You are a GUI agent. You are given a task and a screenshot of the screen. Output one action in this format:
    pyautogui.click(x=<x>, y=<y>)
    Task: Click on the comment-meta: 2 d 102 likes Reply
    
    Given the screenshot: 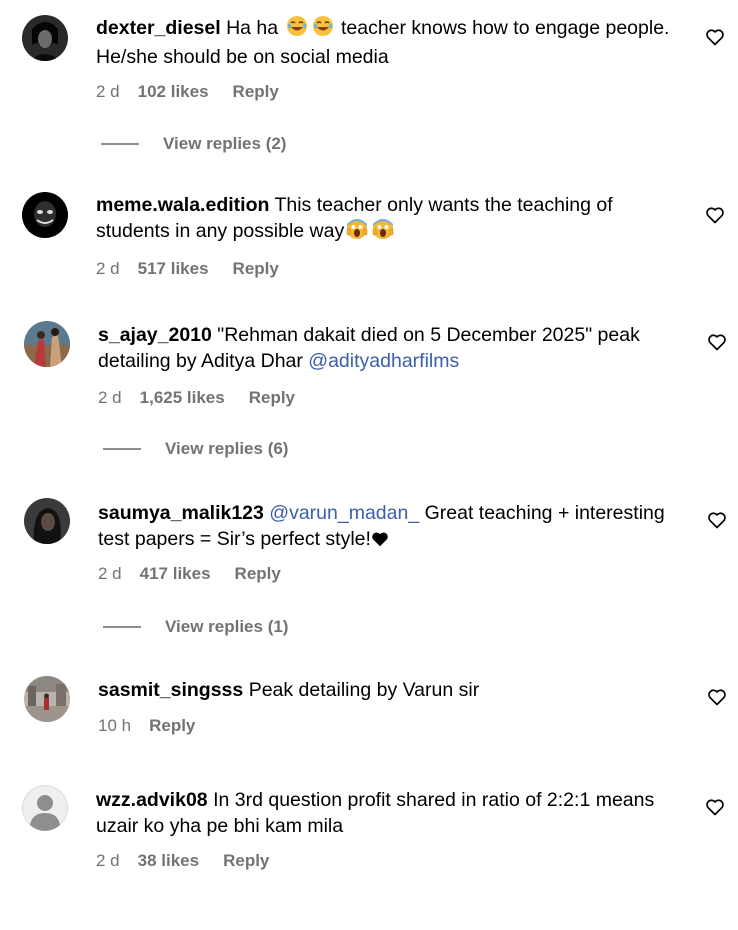 What is the action you would take?
    pyautogui.click(x=187, y=92)
    